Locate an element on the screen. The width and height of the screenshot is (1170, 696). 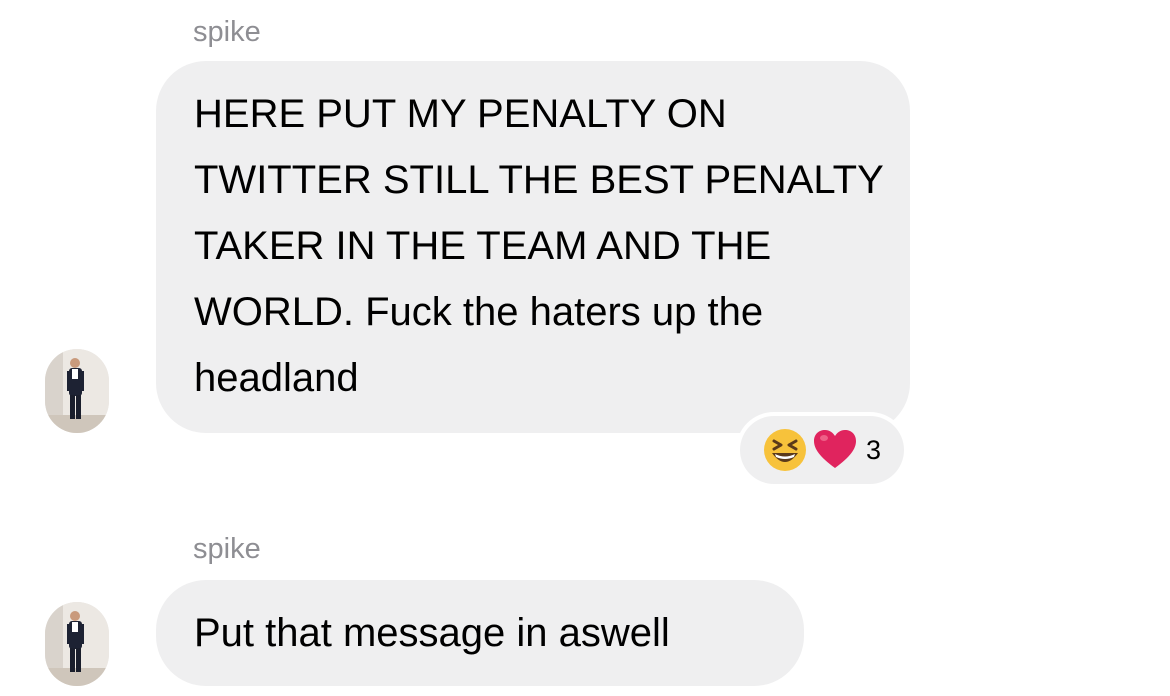
grinning-squinting-face-icon is located at coordinates (785, 450).